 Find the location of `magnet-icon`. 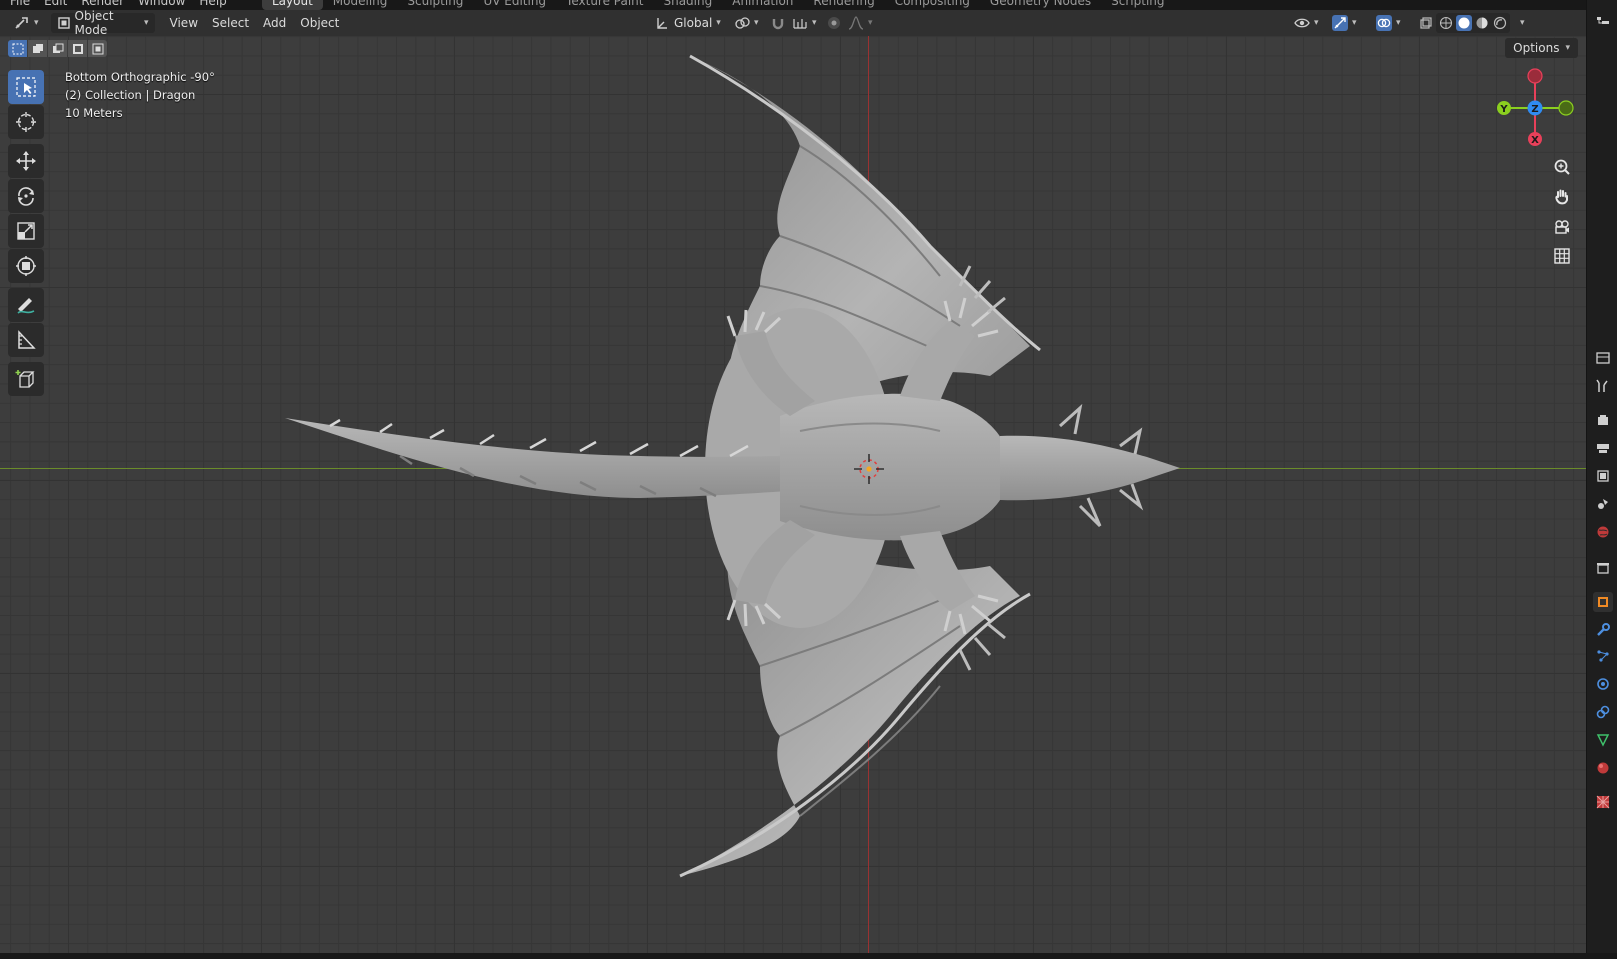

magnet-icon is located at coordinates (778, 23).